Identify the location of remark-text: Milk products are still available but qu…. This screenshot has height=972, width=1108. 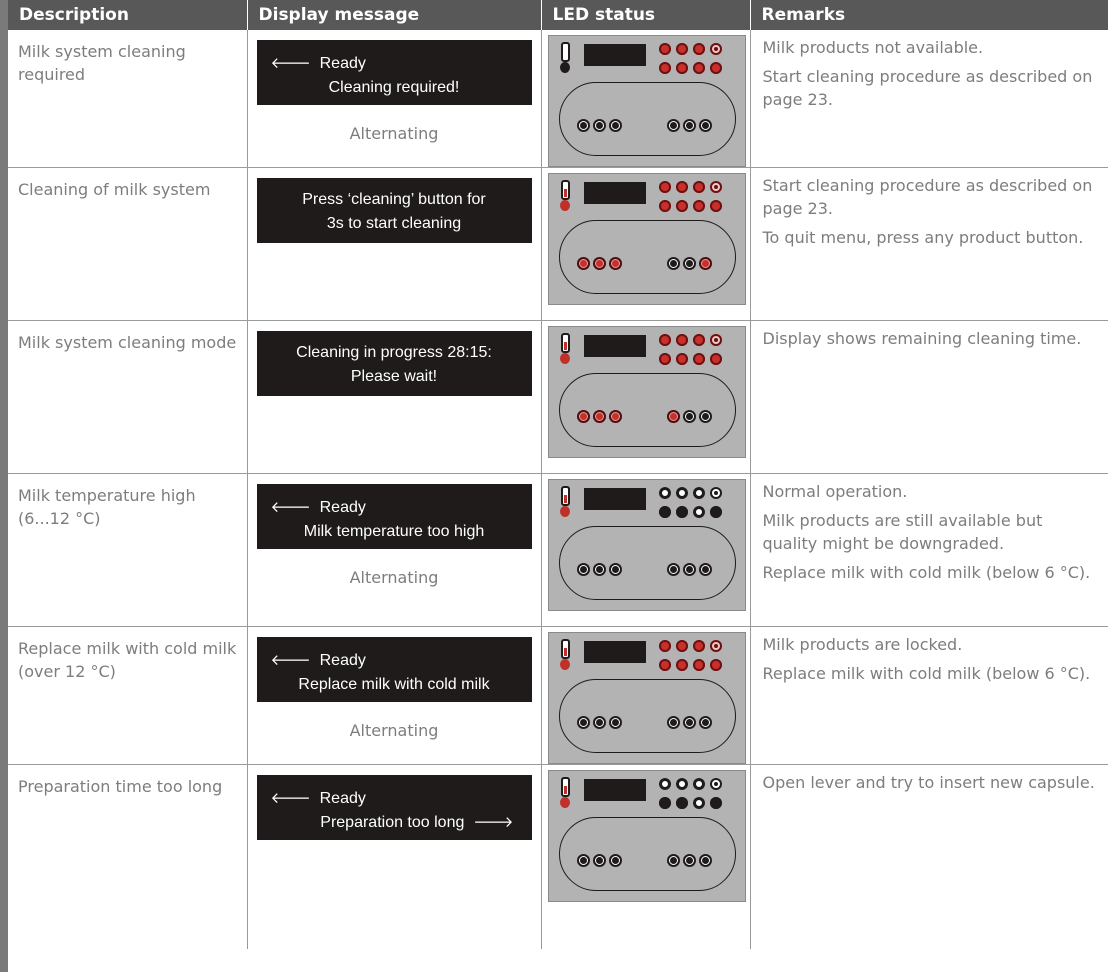
(902, 532).